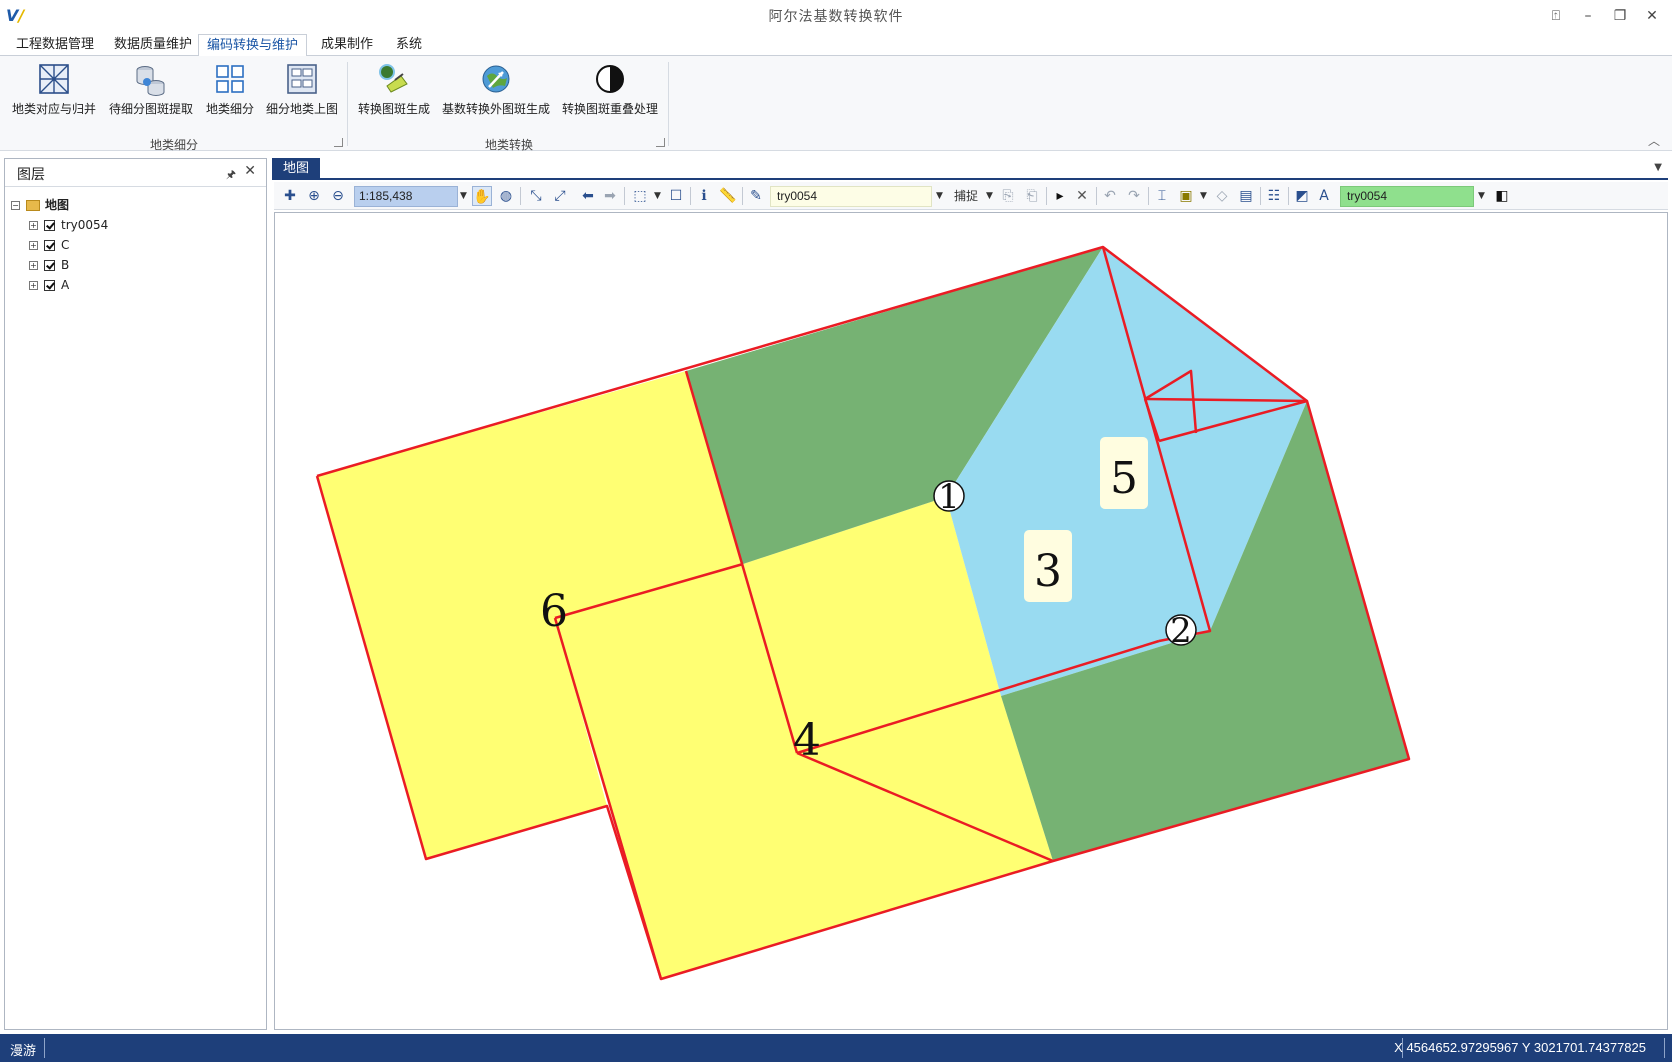  I want to click on identify-info-icon: ℹ, so click(704, 196).